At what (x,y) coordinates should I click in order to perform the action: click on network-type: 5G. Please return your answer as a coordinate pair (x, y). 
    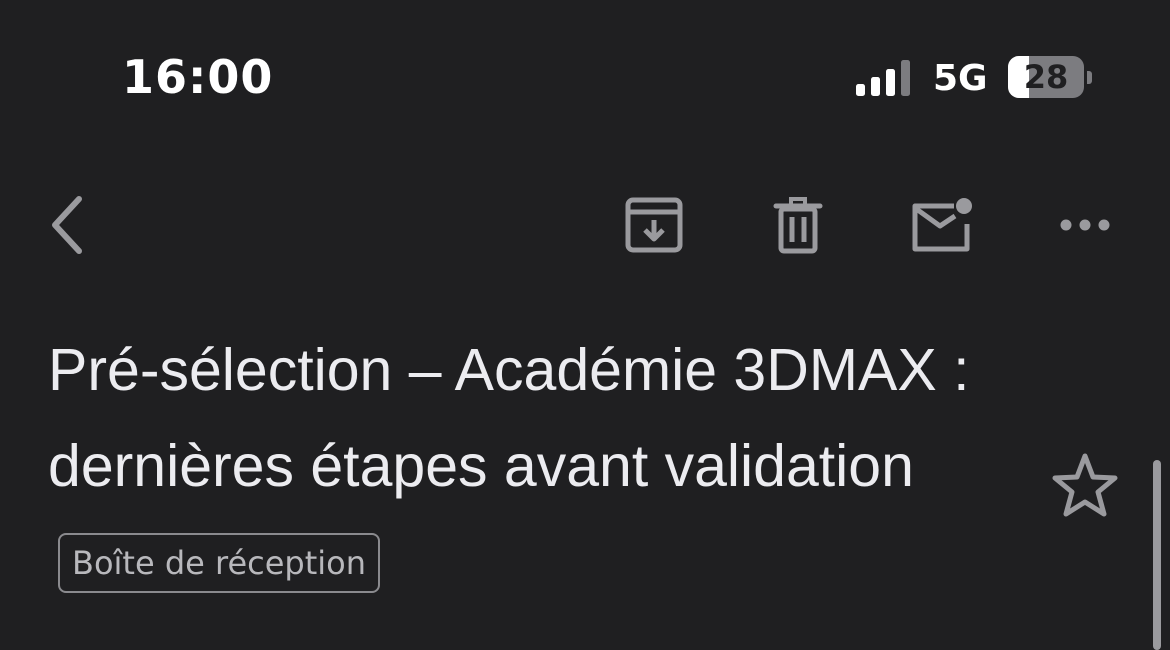
    Looking at the image, I should click on (960, 78).